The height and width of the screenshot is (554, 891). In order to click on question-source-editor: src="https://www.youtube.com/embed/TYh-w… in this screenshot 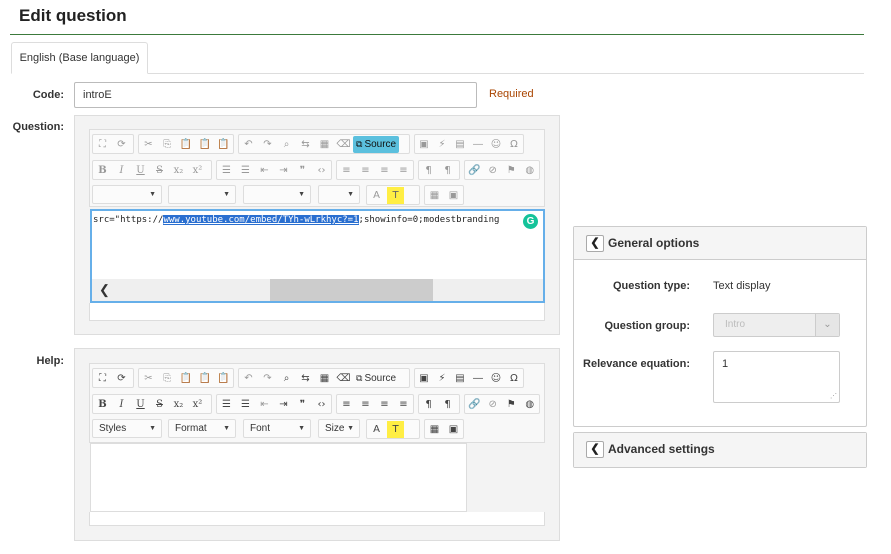, I will do `click(317, 256)`.